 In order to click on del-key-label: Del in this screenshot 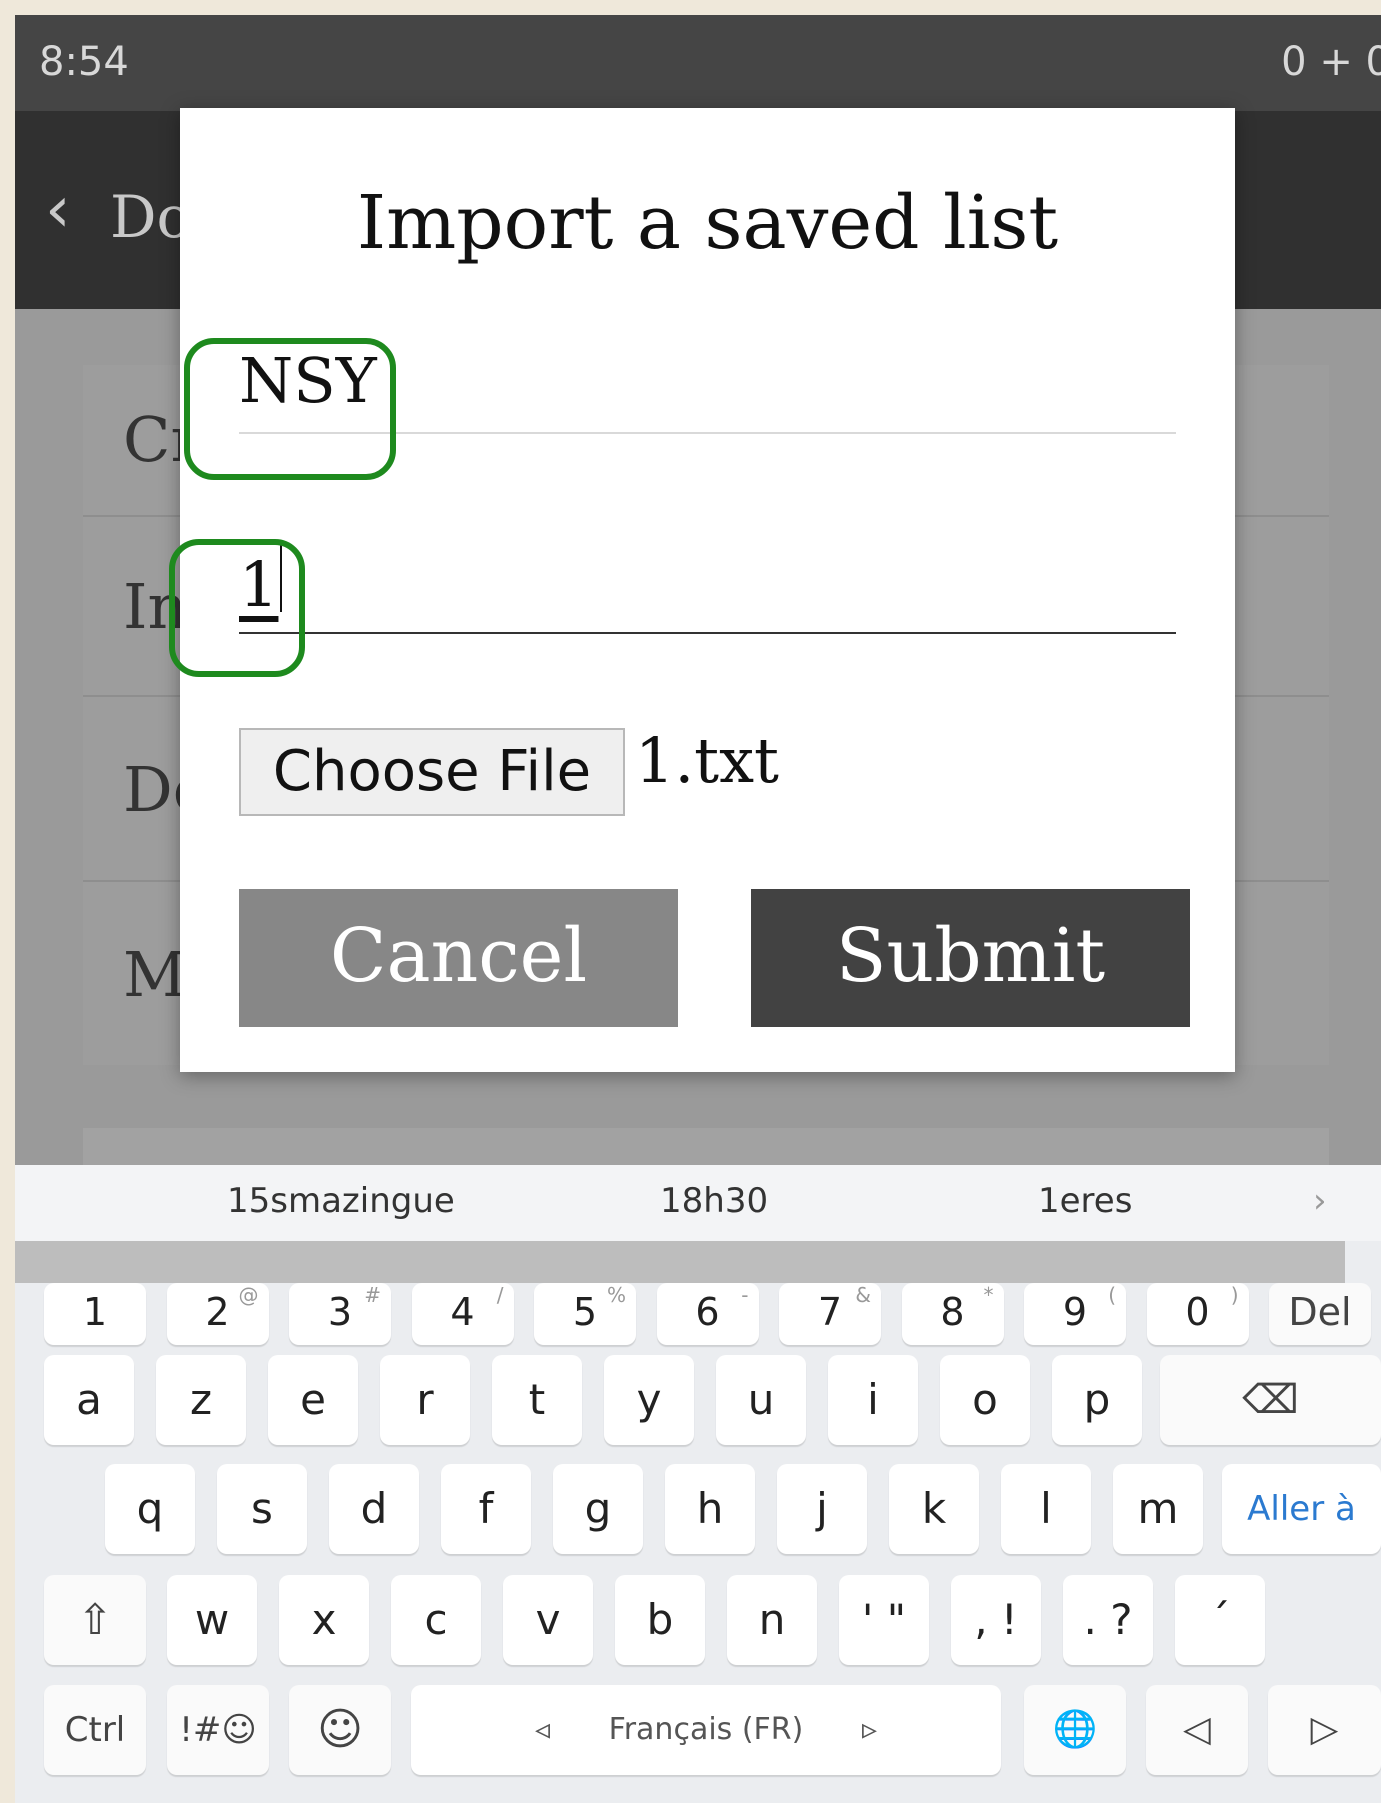, I will do `click(1320, 1312)`.